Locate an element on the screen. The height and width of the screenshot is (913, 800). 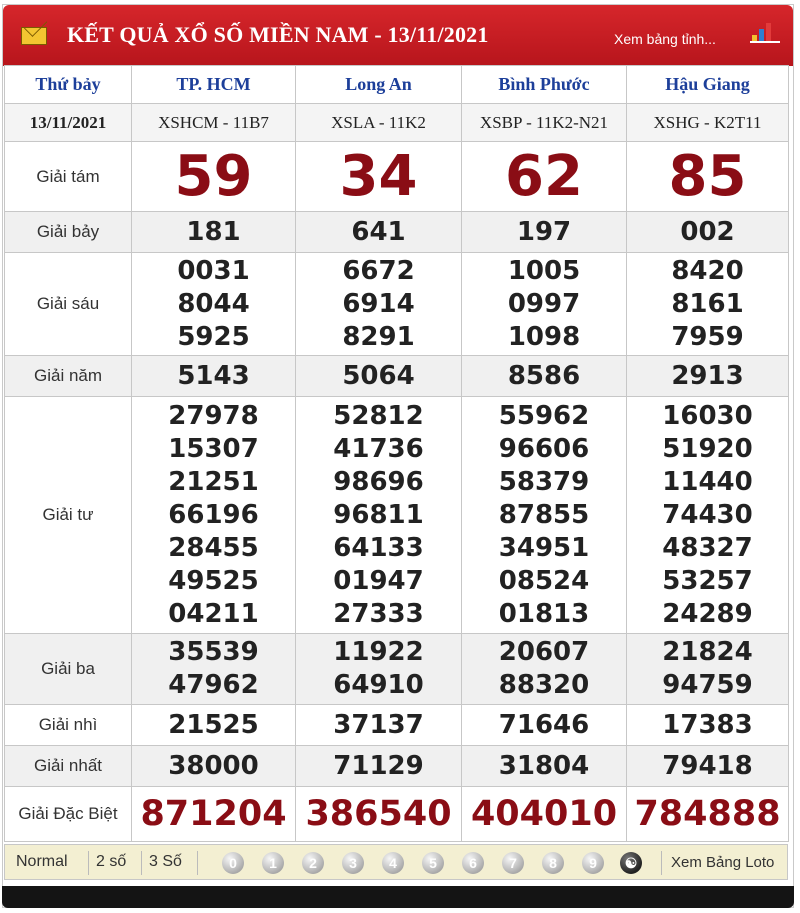
digit-filter-0: 0 is located at coordinates (233, 863).